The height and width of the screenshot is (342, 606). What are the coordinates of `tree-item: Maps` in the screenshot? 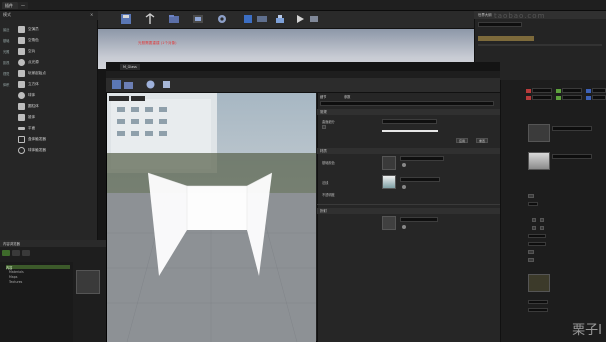 It's located at (13, 277).